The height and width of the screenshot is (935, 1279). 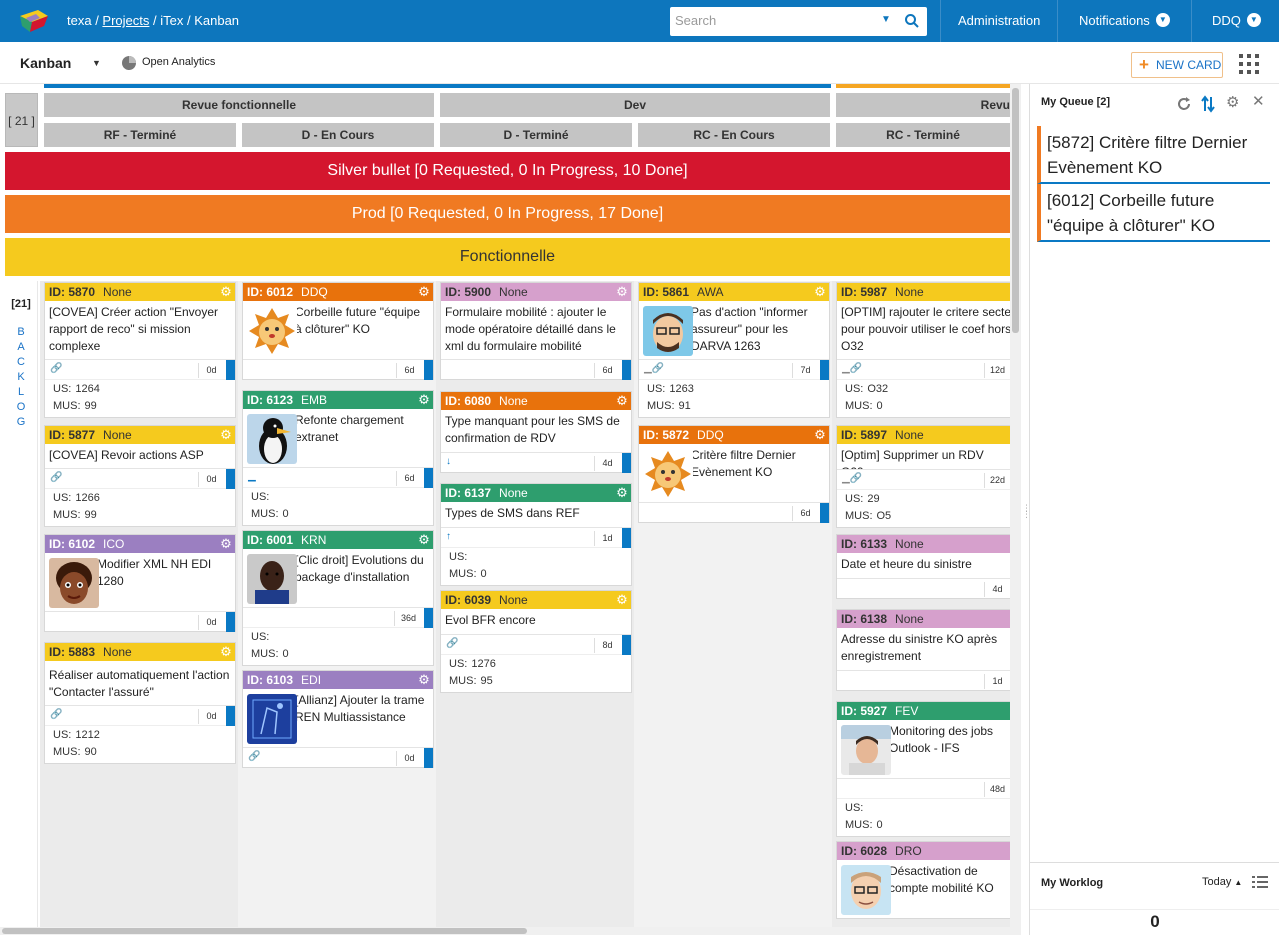 What do you see at coordinates (654, 368) in the screenshot?
I see `priority-link-icon: ▁🔗` at bounding box center [654, 368].